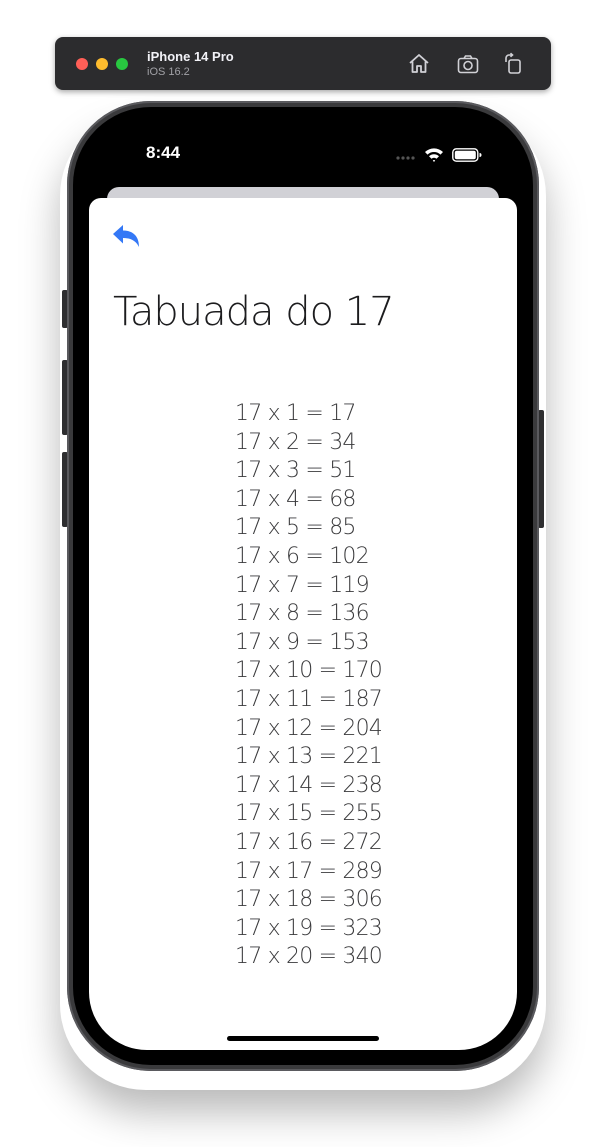 This screenshot has height=1147, width=606. What do you see at coordinates (122, 64) in the screenshot?
I see `zoom-window-button` at bounding box center [122, 64].